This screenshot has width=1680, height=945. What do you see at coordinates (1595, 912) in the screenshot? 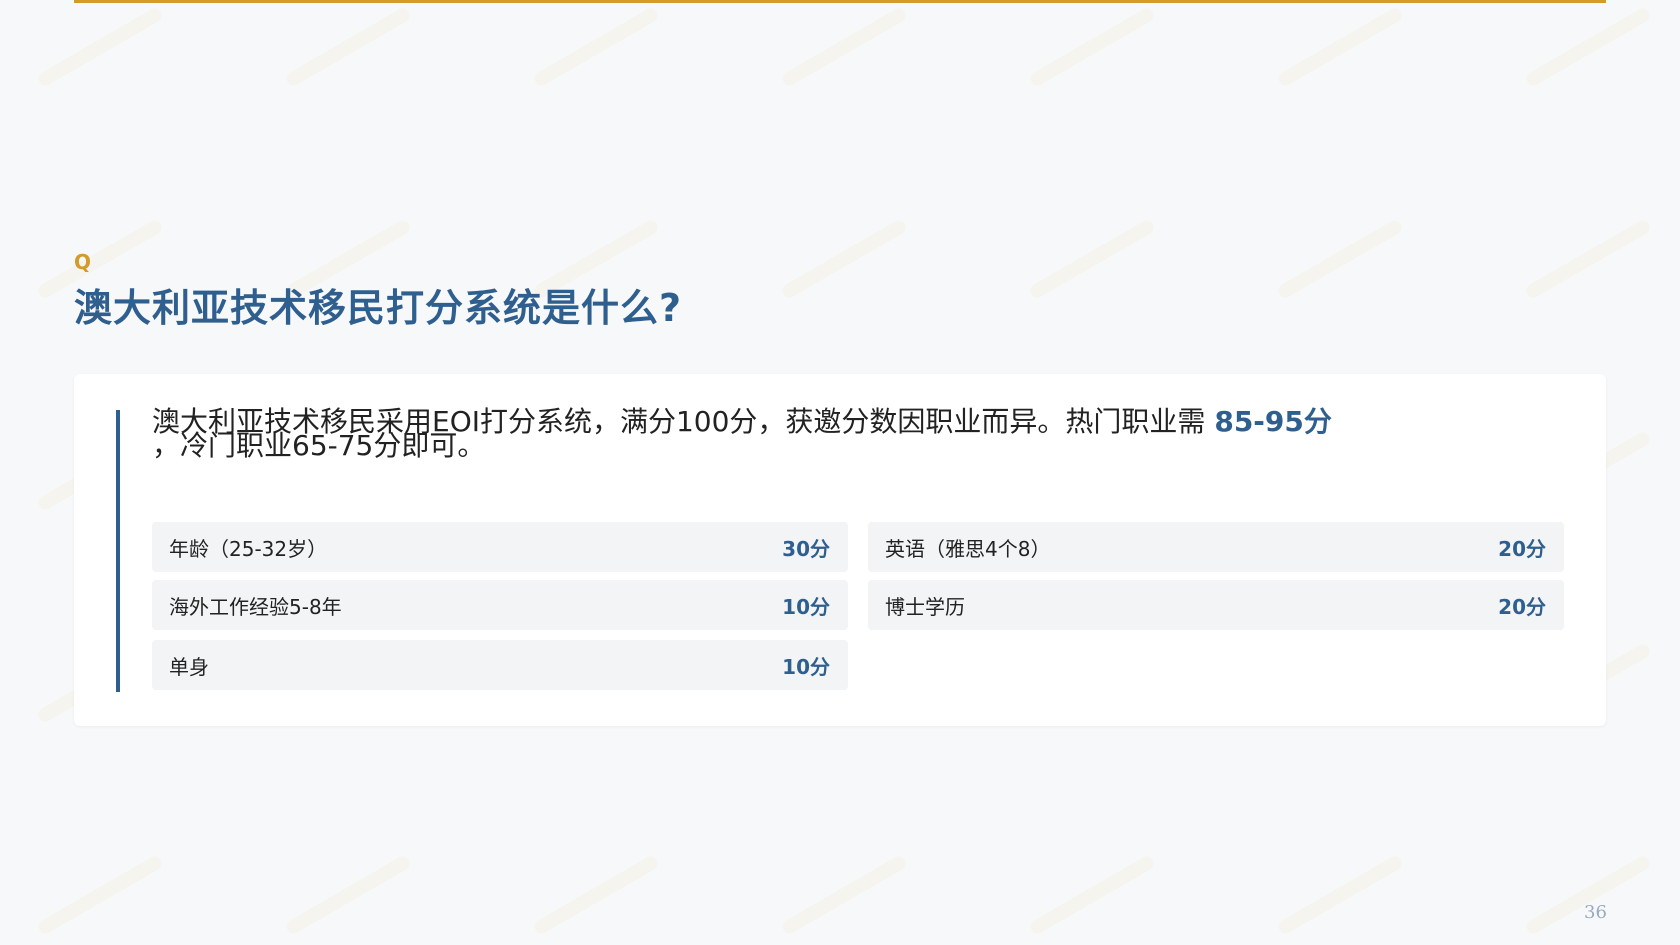
I see `page-number: 36` at bounding box center [1595, 912].